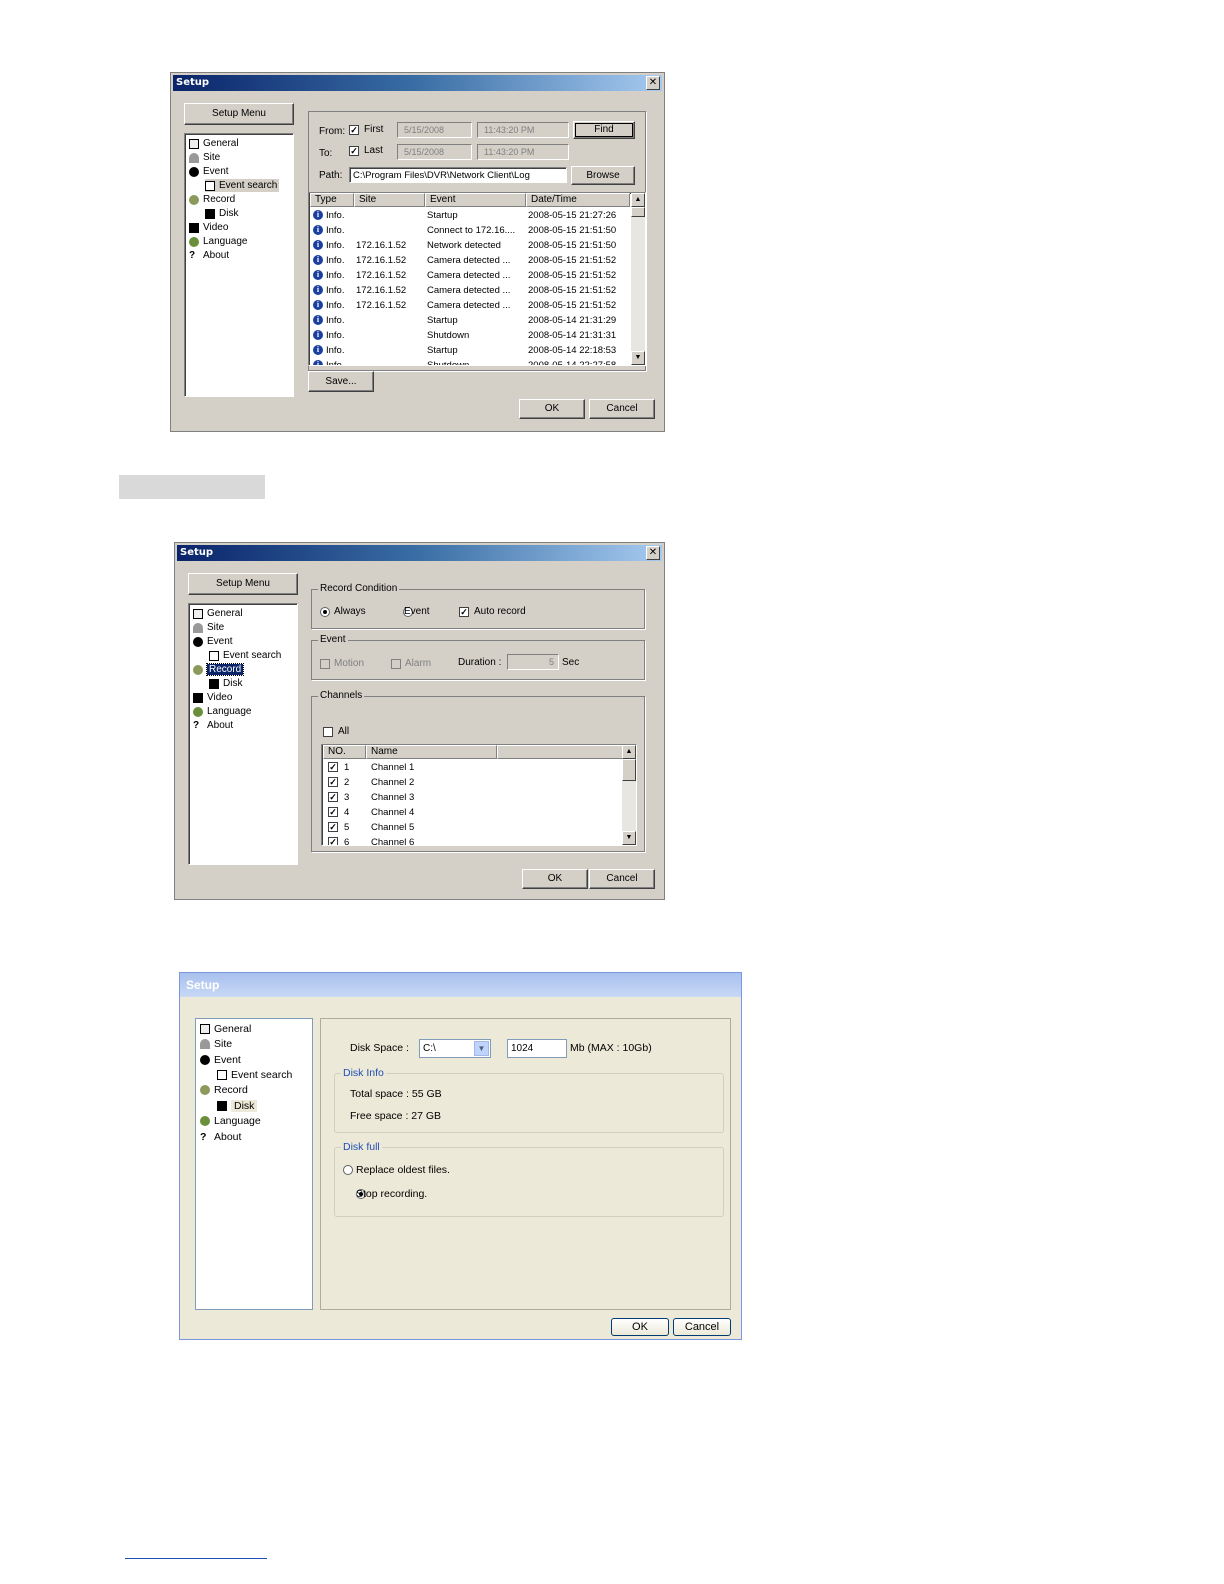 The image size is (1224, 1584). I want to click on duration-field: 5, so click(533, 662).